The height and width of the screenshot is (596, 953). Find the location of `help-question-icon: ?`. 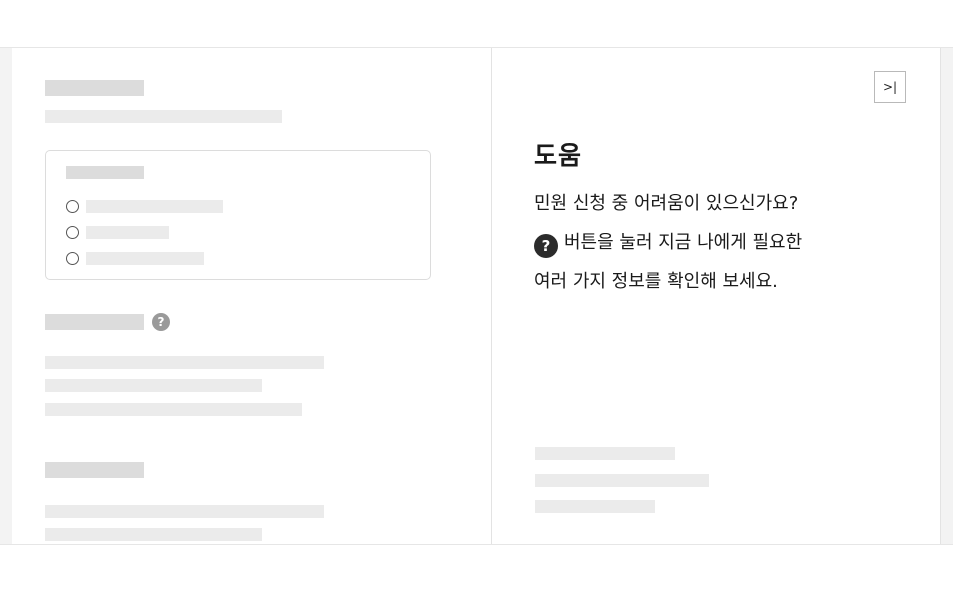

help-question-icon: ? is located at coordinates (161, 322).